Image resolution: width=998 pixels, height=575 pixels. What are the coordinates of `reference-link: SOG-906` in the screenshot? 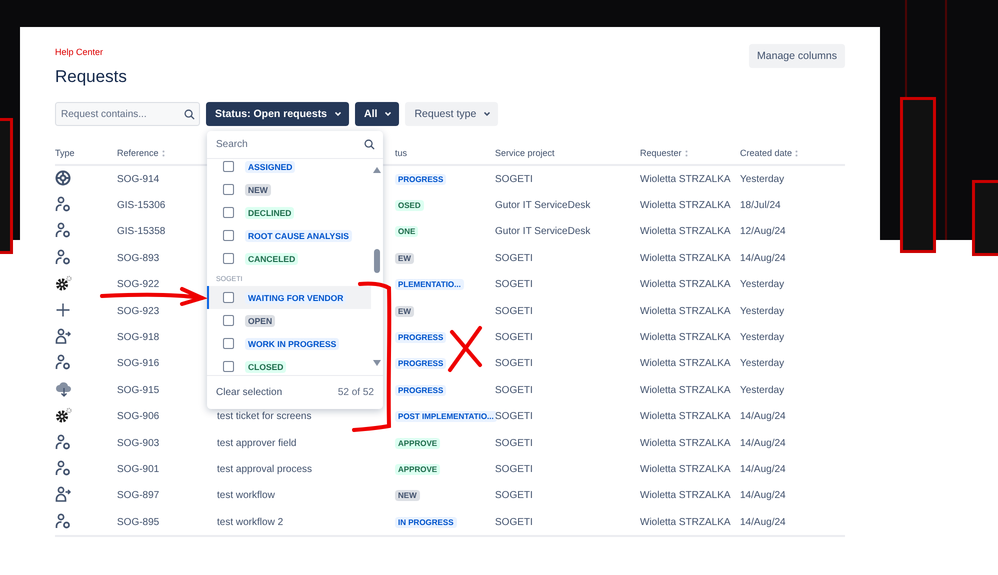 It's located at (138, 416).